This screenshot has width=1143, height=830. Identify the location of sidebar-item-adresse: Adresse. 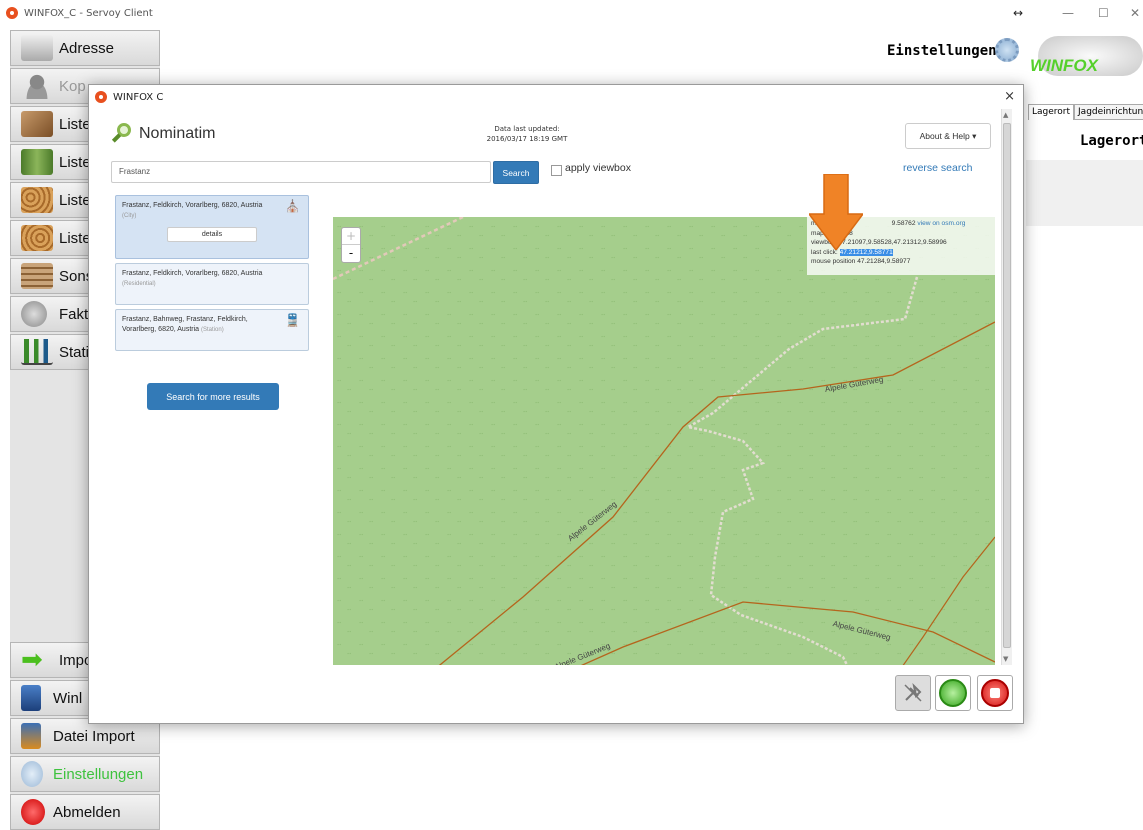
(85, 48).